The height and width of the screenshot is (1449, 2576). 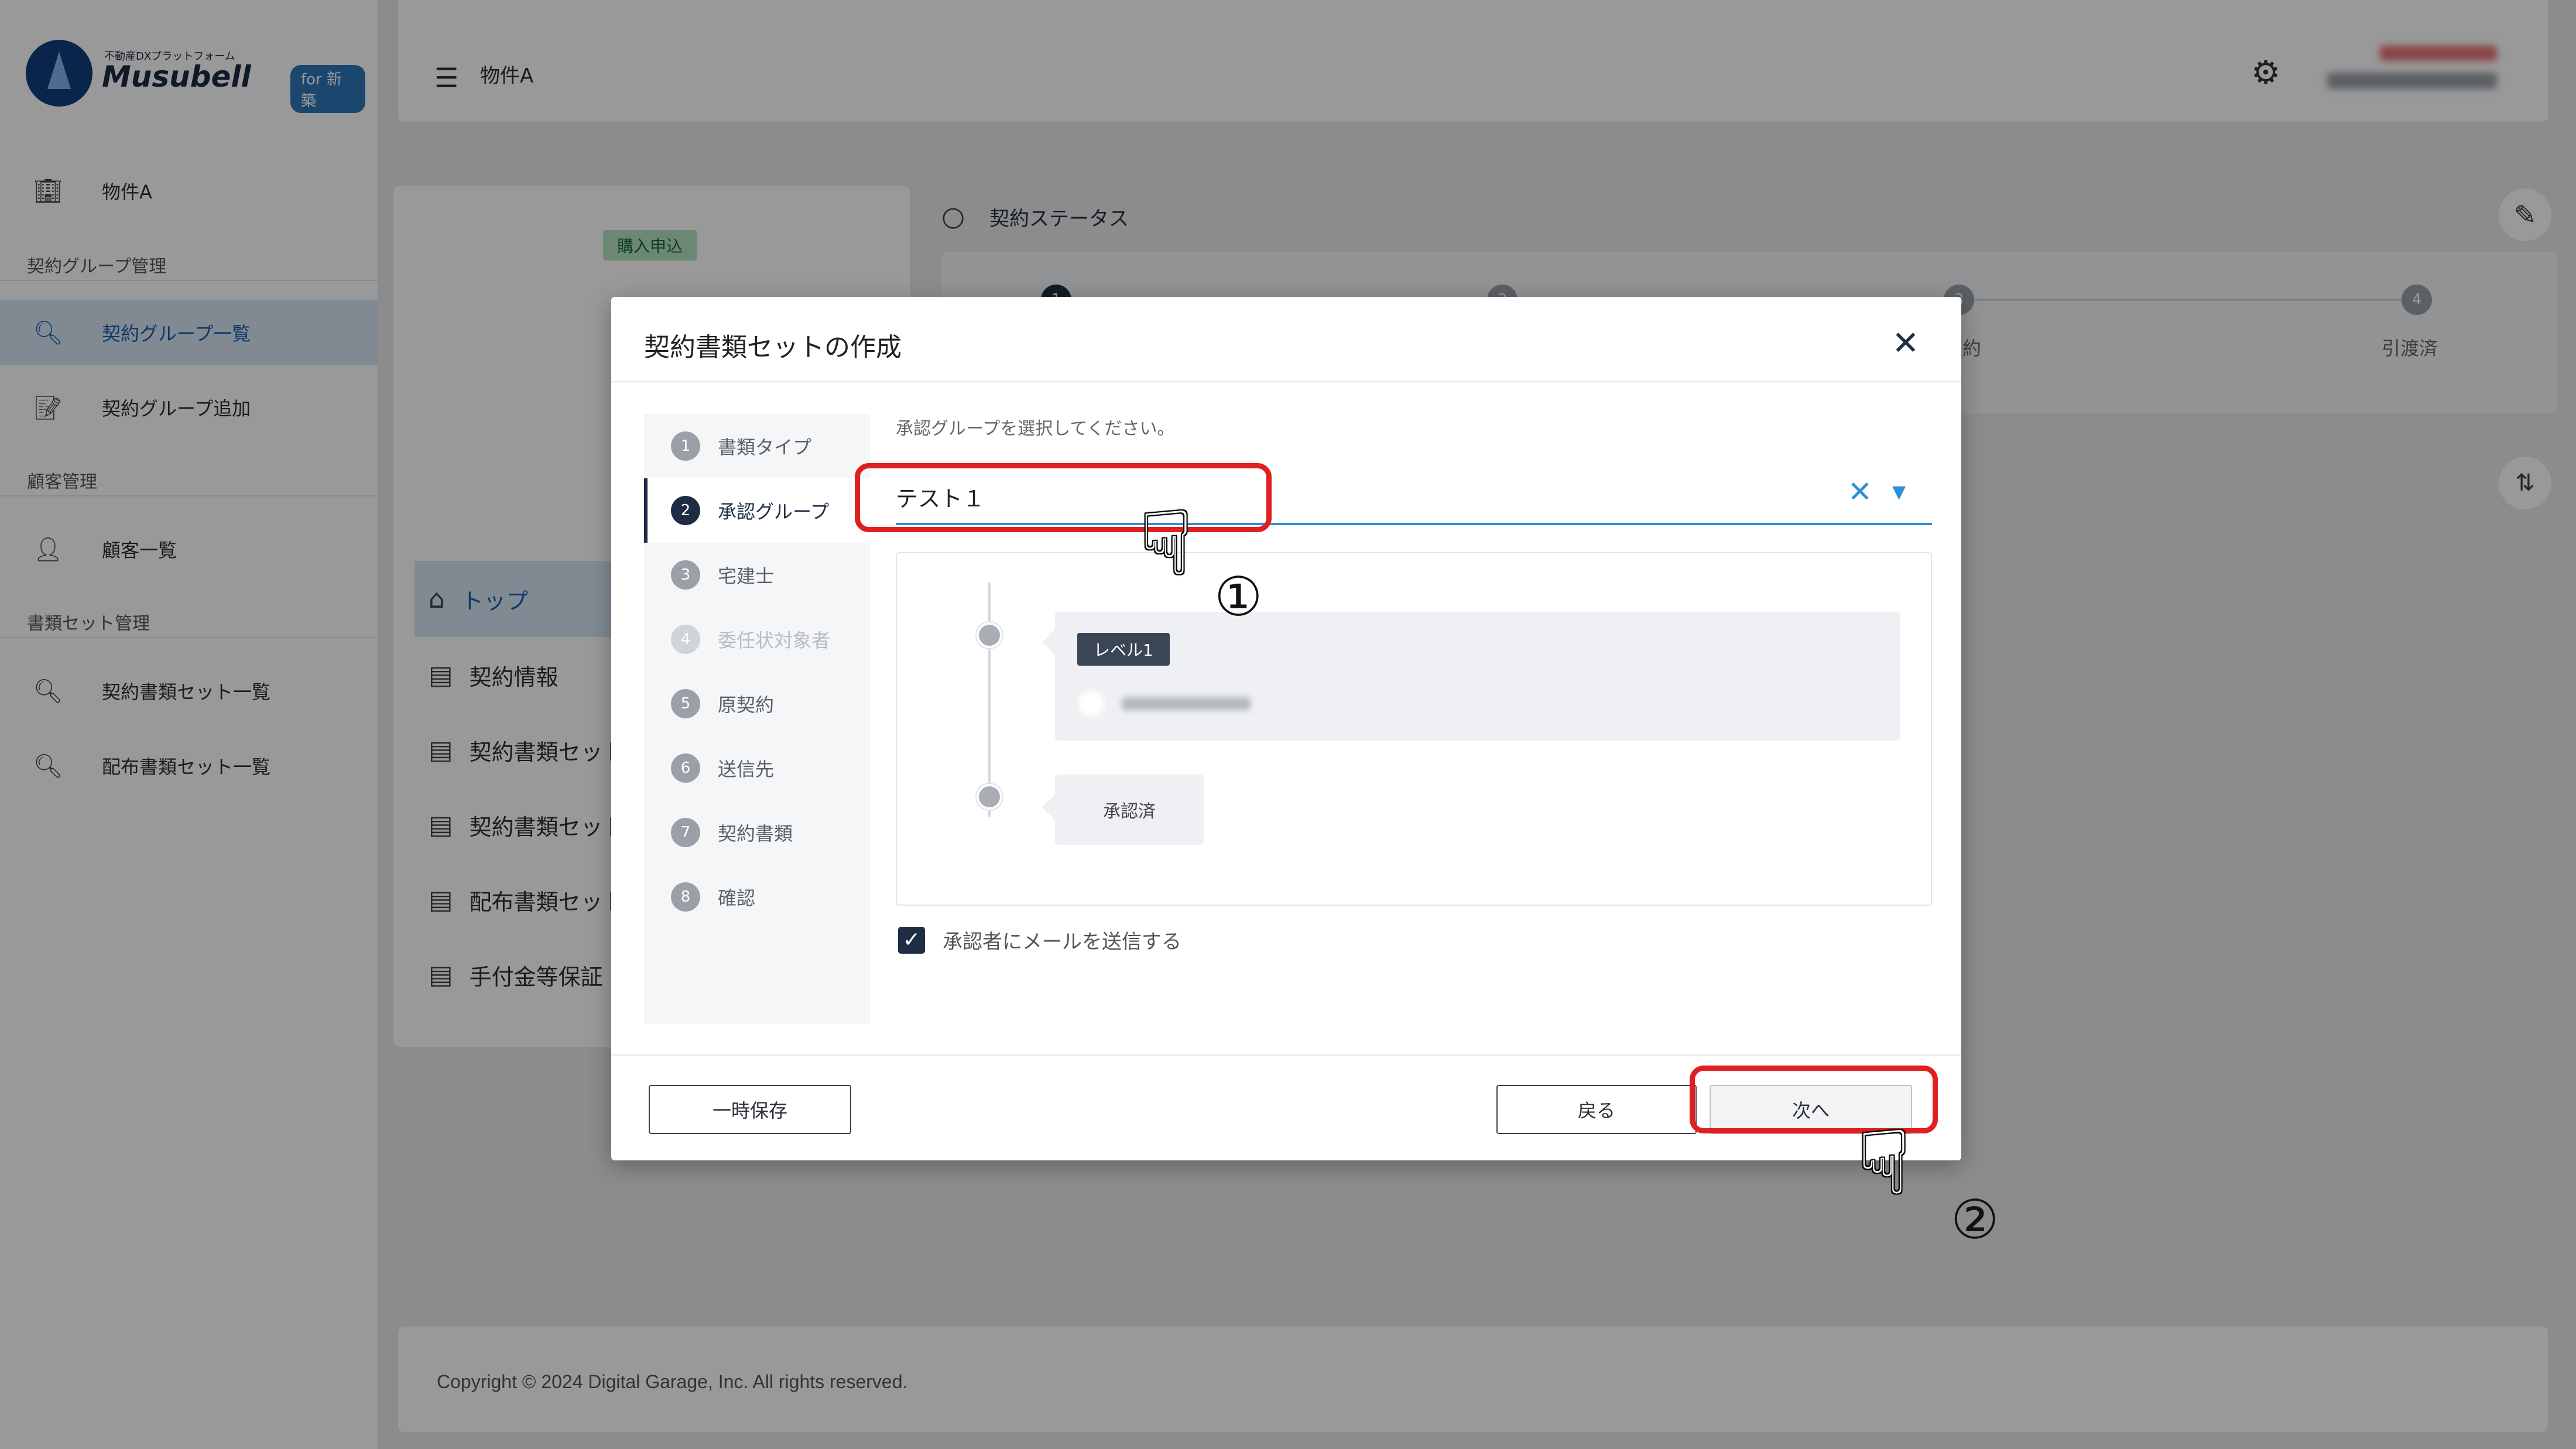 I want to click on step-number: 8, so click(x=685, y=897).